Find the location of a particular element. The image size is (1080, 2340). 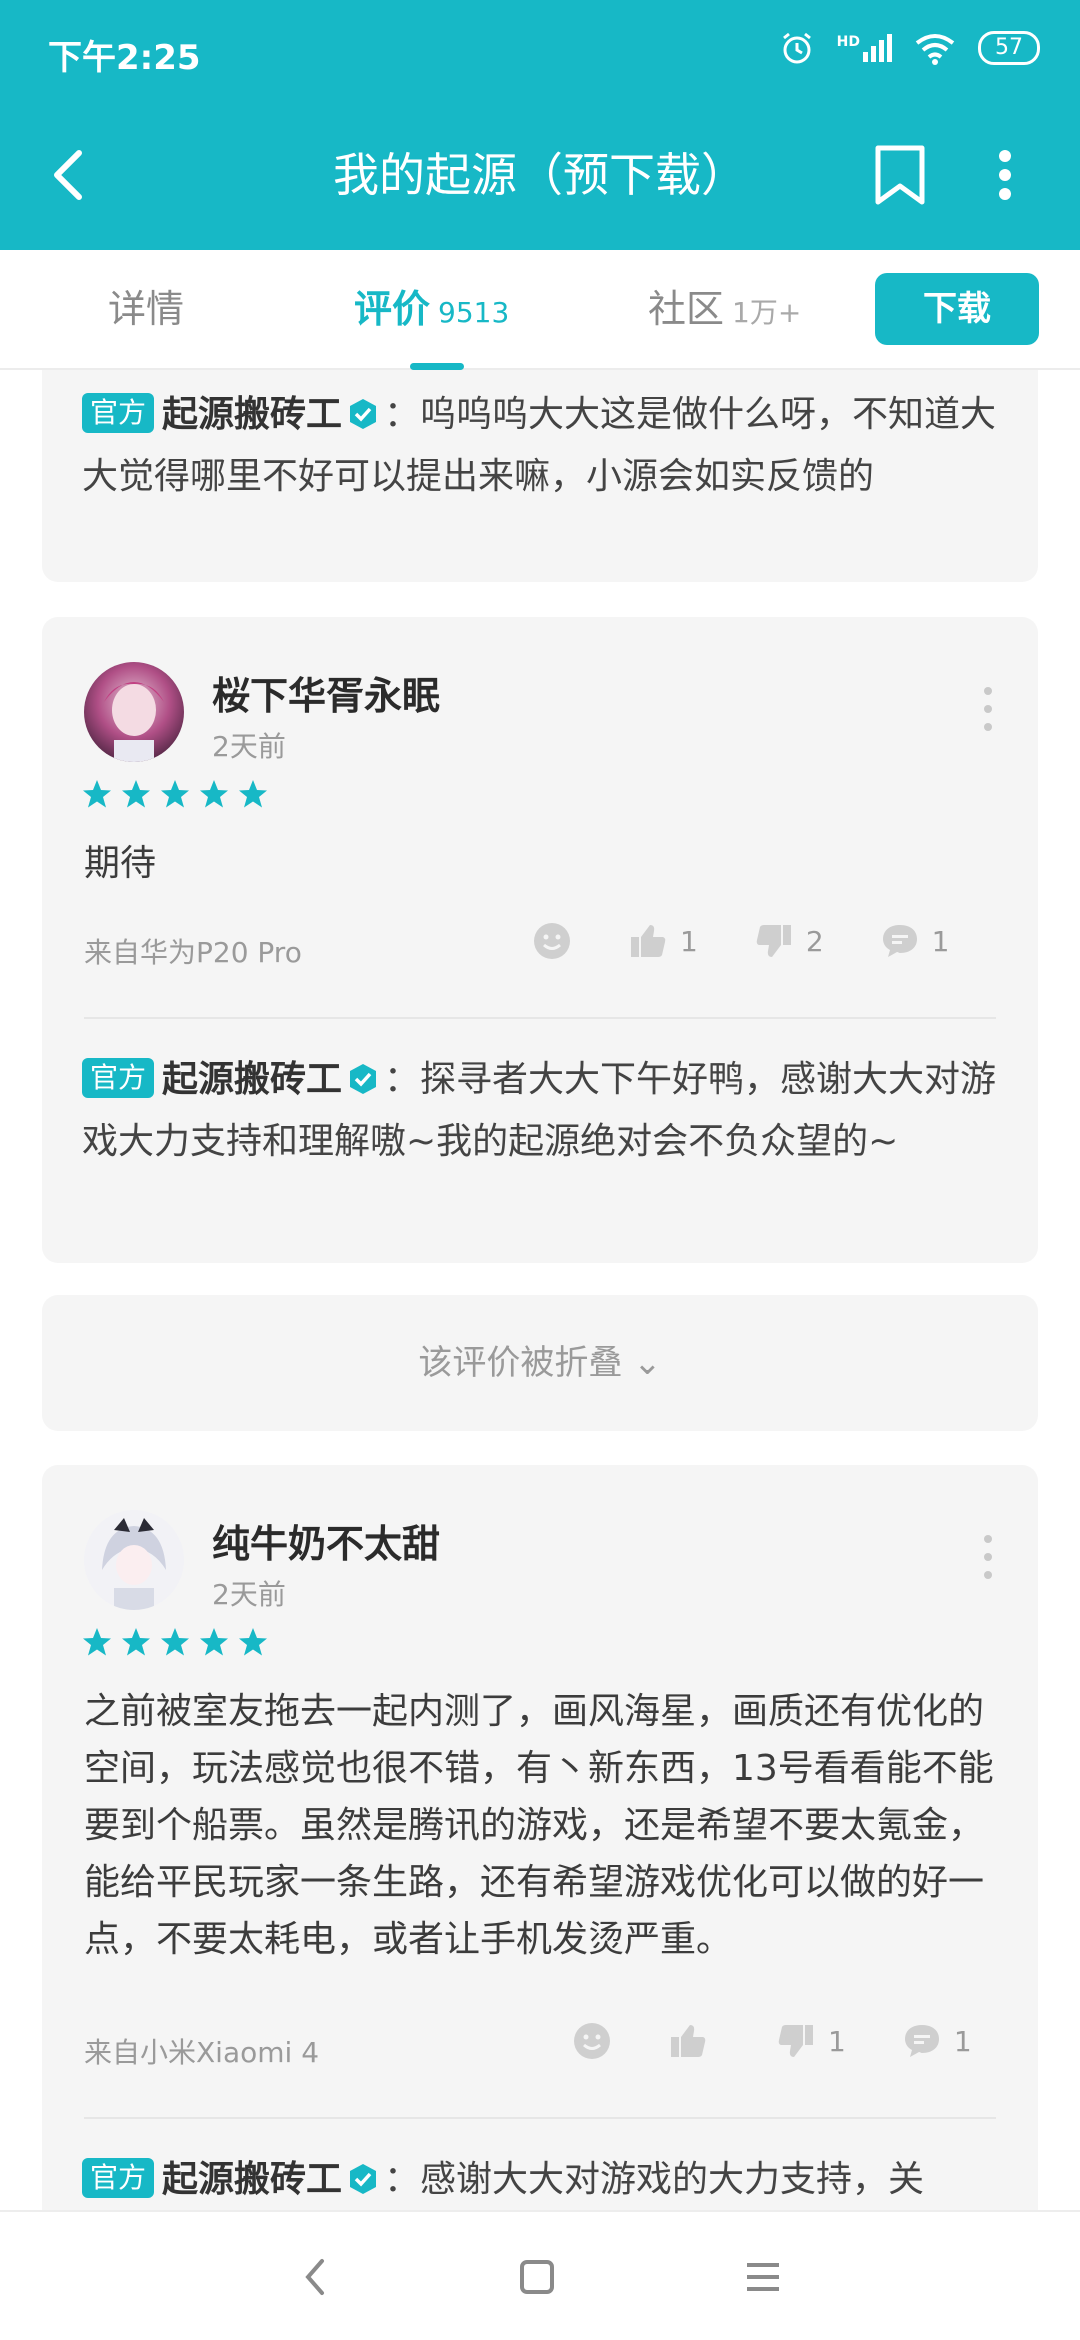

review-actions: 1 1 is located at coordinates (772, 2041).